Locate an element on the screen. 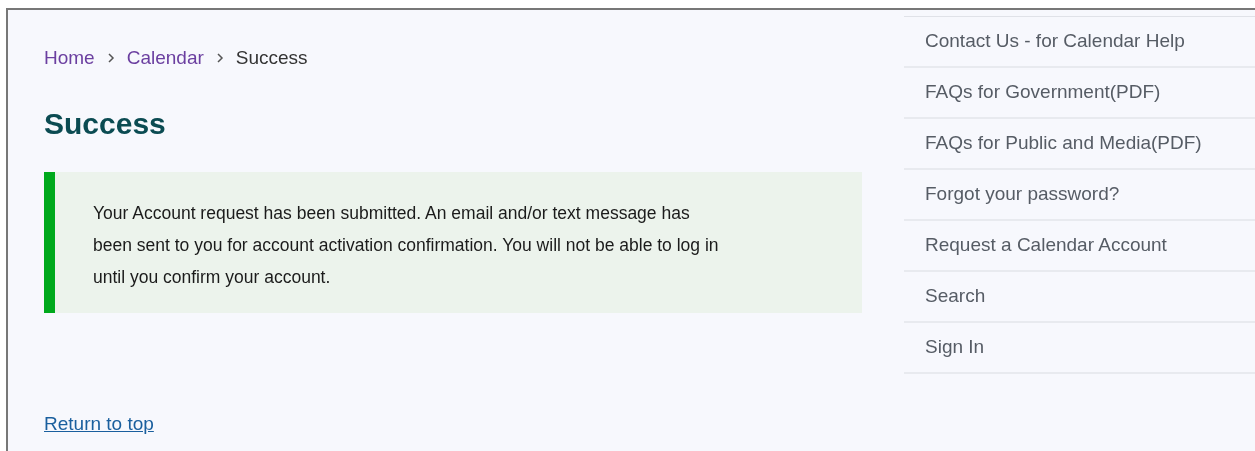 This screenshot has width=1255, height=451. breadcrumb-current: Success is located at coordinates (271, 57).